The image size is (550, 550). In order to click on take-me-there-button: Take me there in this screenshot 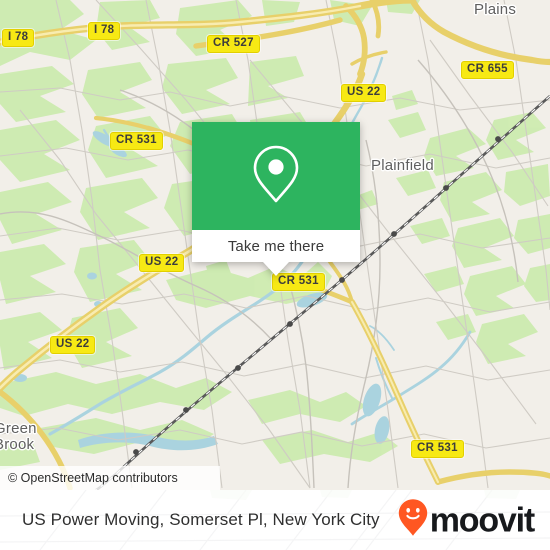, I will do `click(276, 246)`.